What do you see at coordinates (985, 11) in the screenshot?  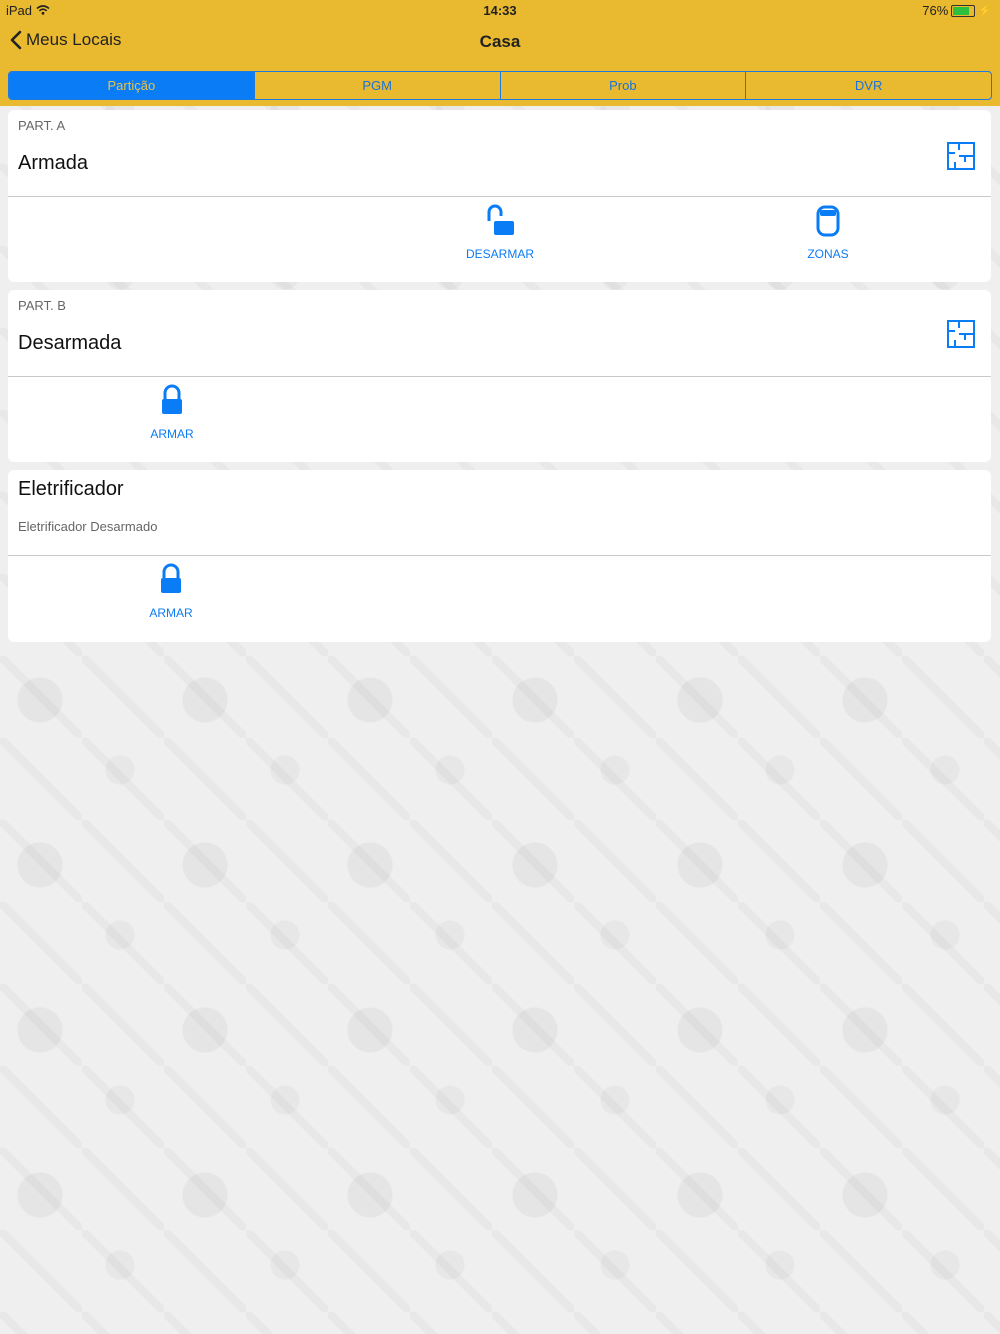 I see `charging-icon: ⚡` at bounding box center [985, 11].